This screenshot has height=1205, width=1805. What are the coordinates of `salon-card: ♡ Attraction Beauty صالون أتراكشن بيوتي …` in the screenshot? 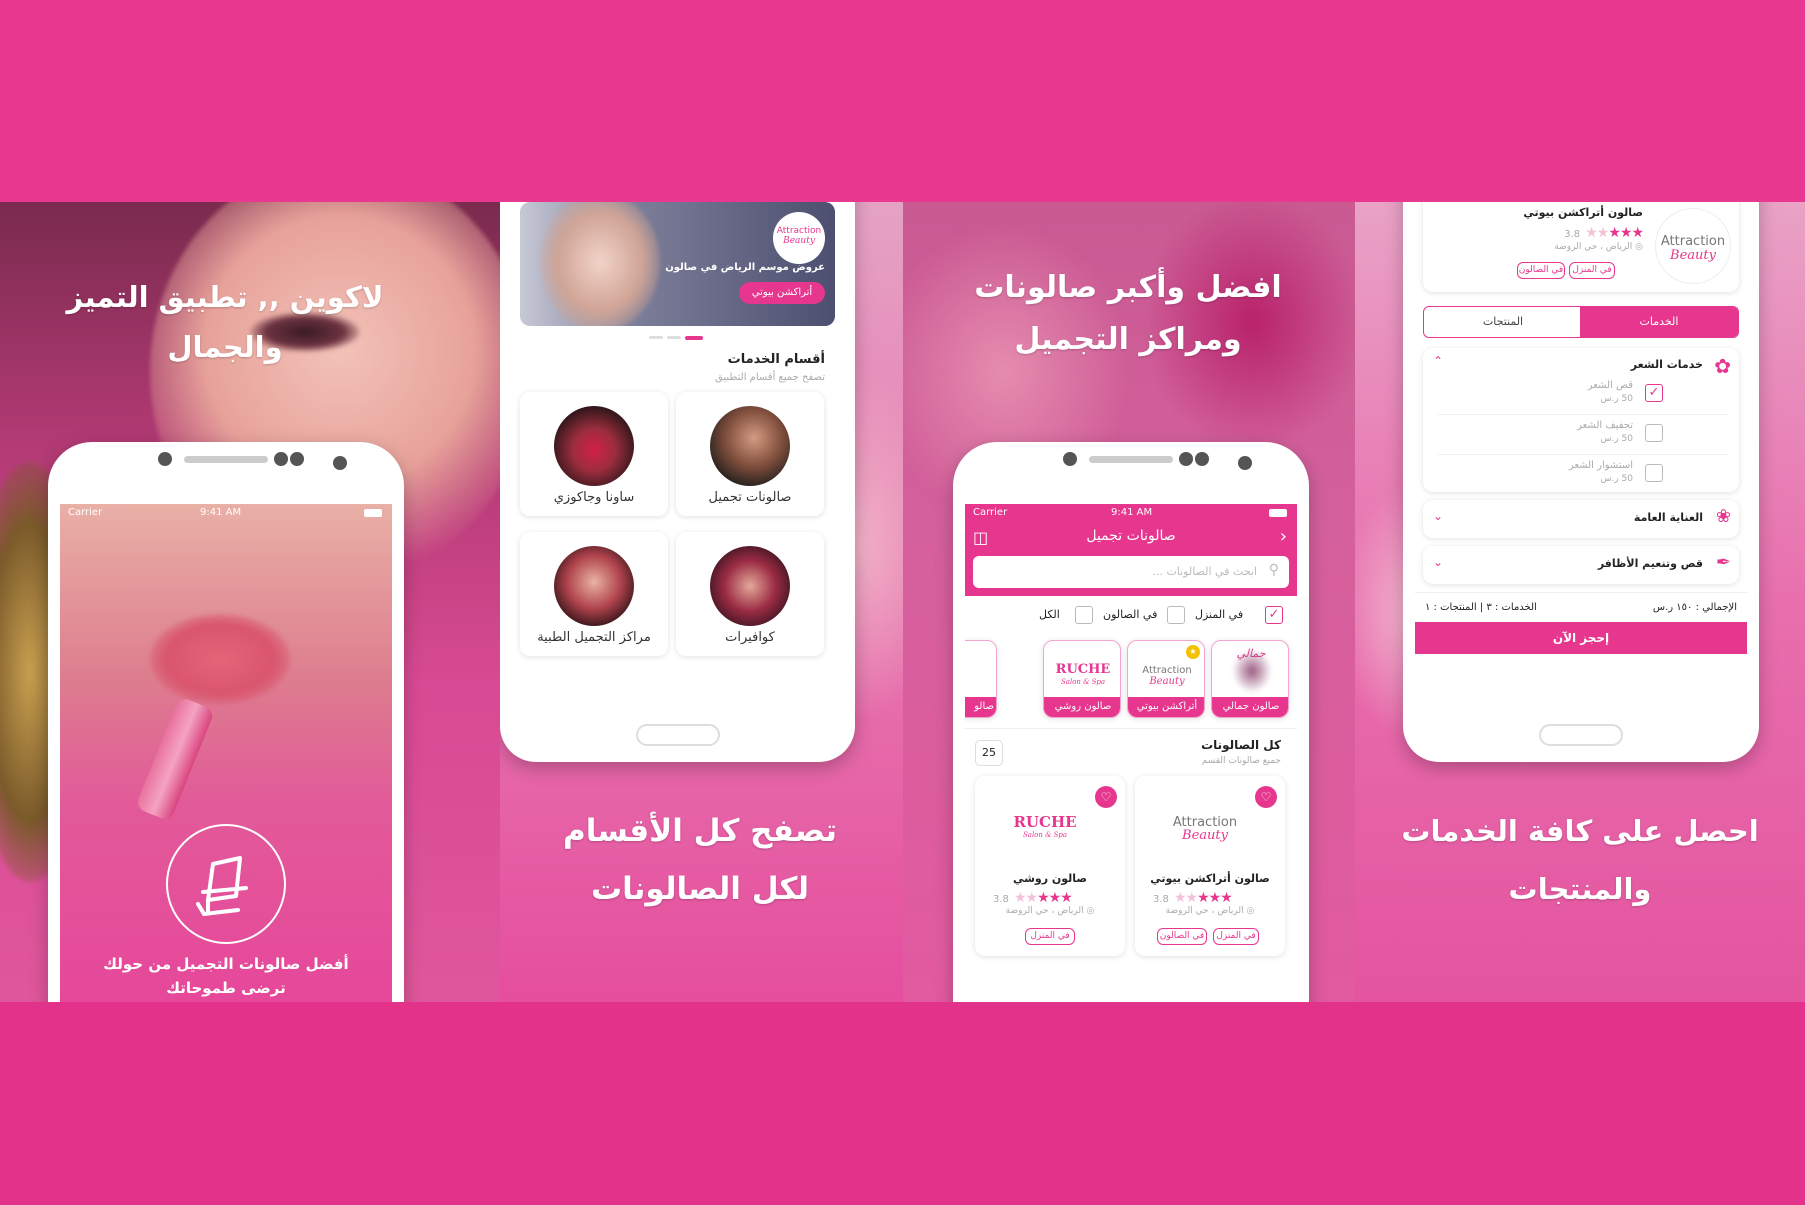 It's located at (1210, 866).